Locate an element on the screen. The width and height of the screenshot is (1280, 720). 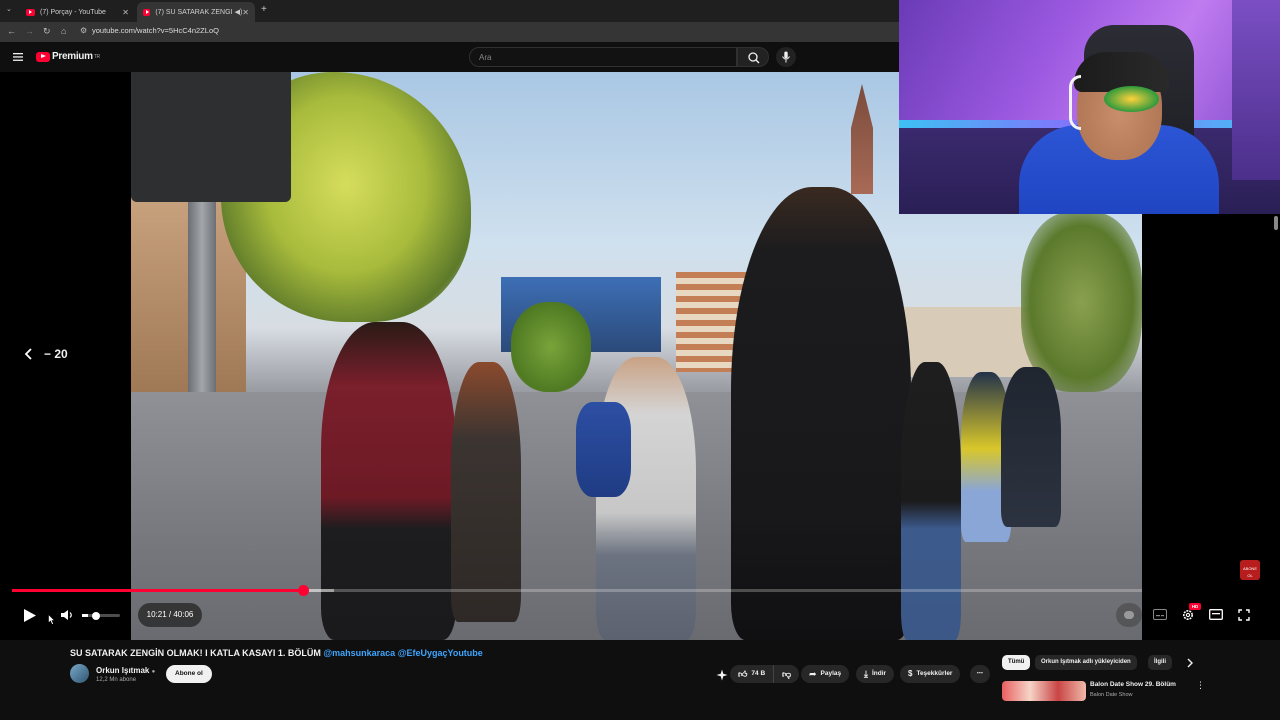
dislike-button: 👎︎ is located at coordinates (786, 674).